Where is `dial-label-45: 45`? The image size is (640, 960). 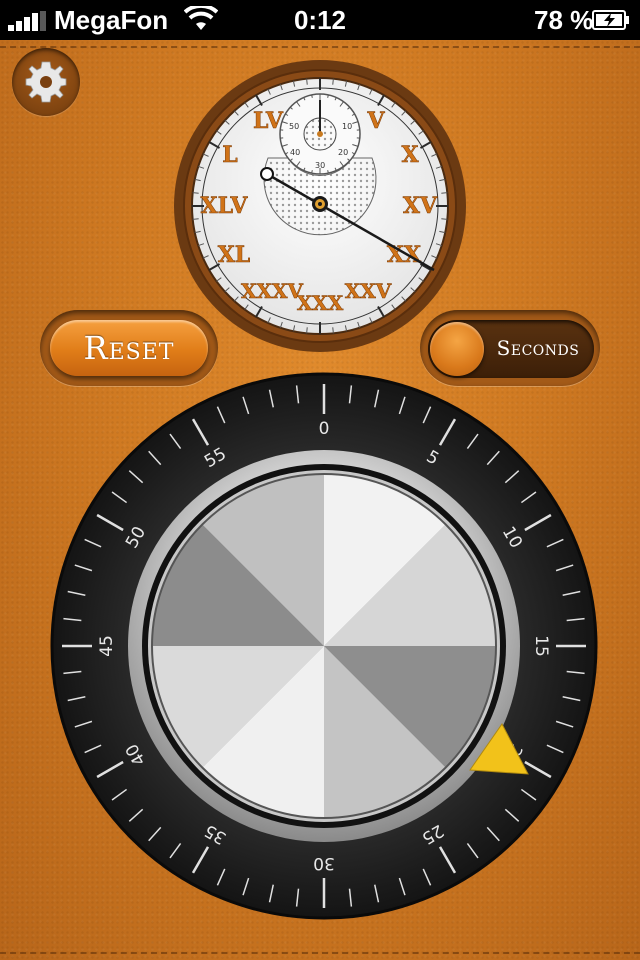 dial-label-45: 45 is located at coordinates (107, 646).